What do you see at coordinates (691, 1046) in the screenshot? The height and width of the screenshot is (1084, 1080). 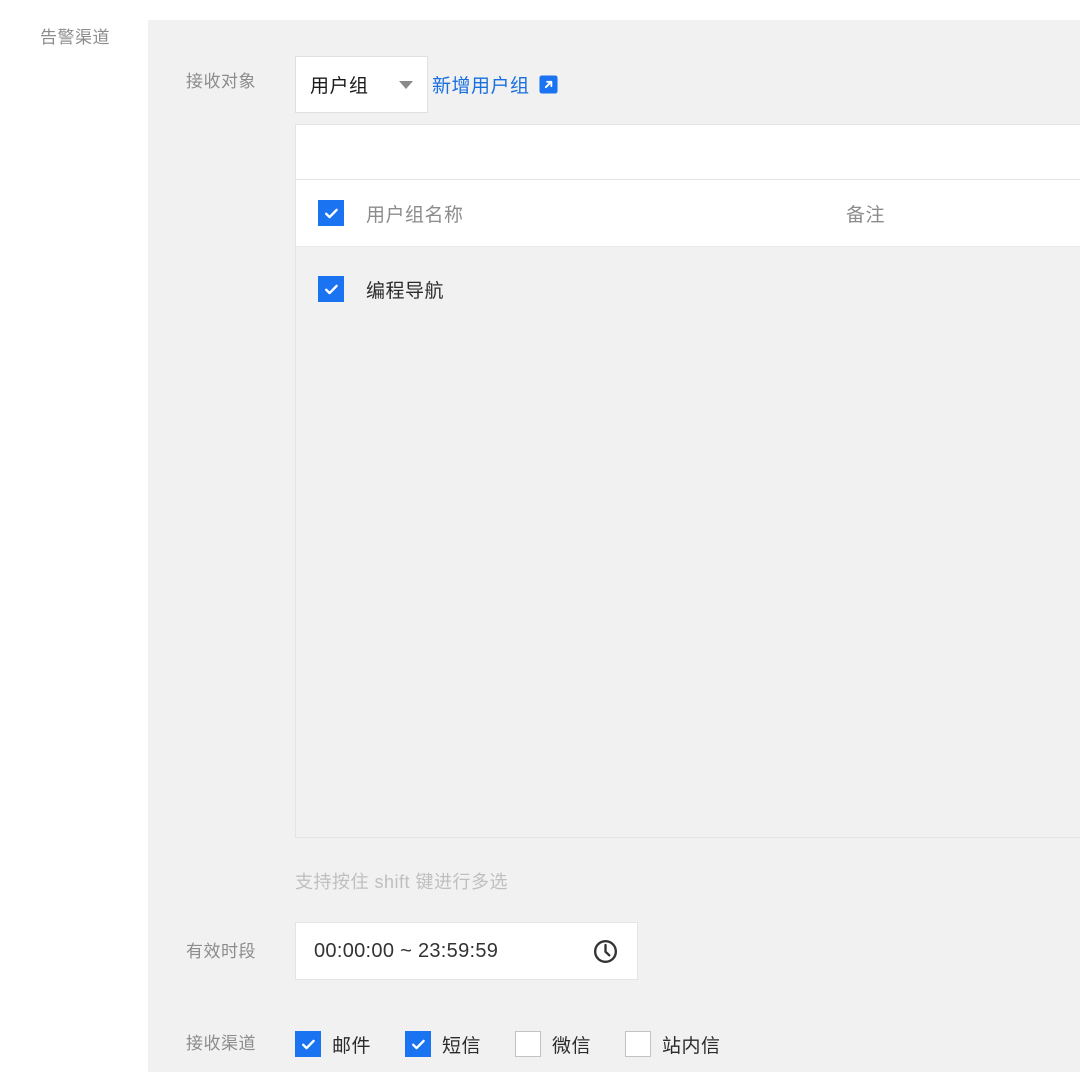 I see `channel-label-inbox: 站内信` at bounding box center [691, 1046].